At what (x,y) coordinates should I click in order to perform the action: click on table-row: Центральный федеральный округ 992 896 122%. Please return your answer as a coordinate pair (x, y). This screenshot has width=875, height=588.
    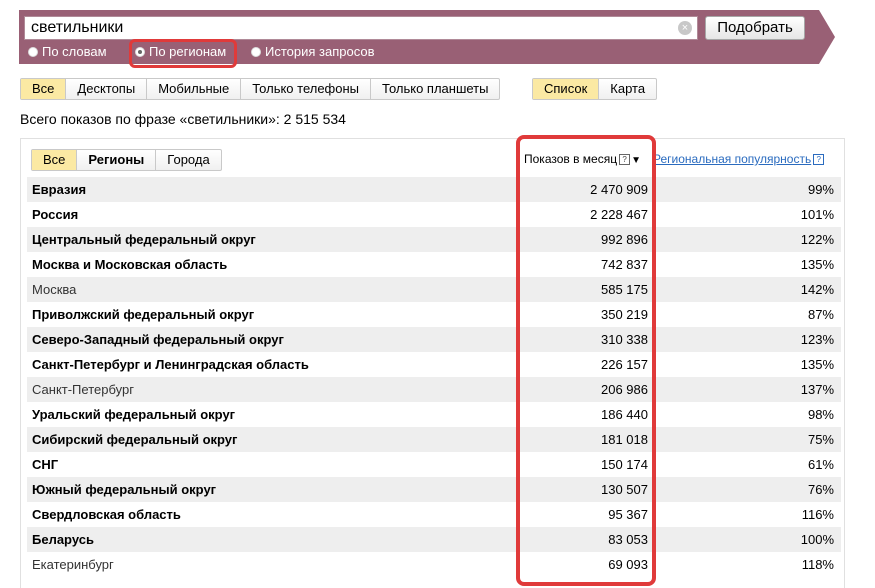
    Looking at the image, I should click on (434, 239).